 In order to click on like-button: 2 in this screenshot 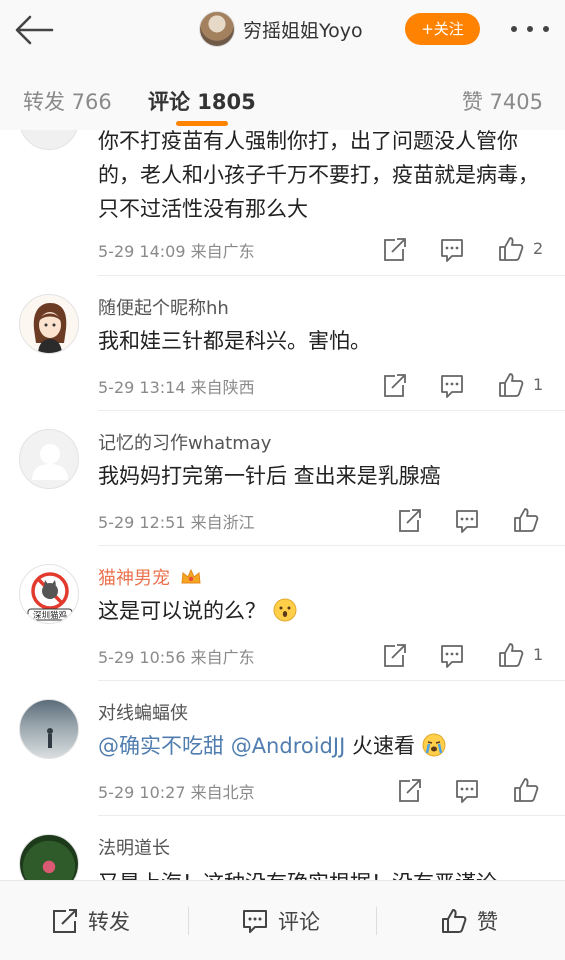, I will do `click(523, 249)`.